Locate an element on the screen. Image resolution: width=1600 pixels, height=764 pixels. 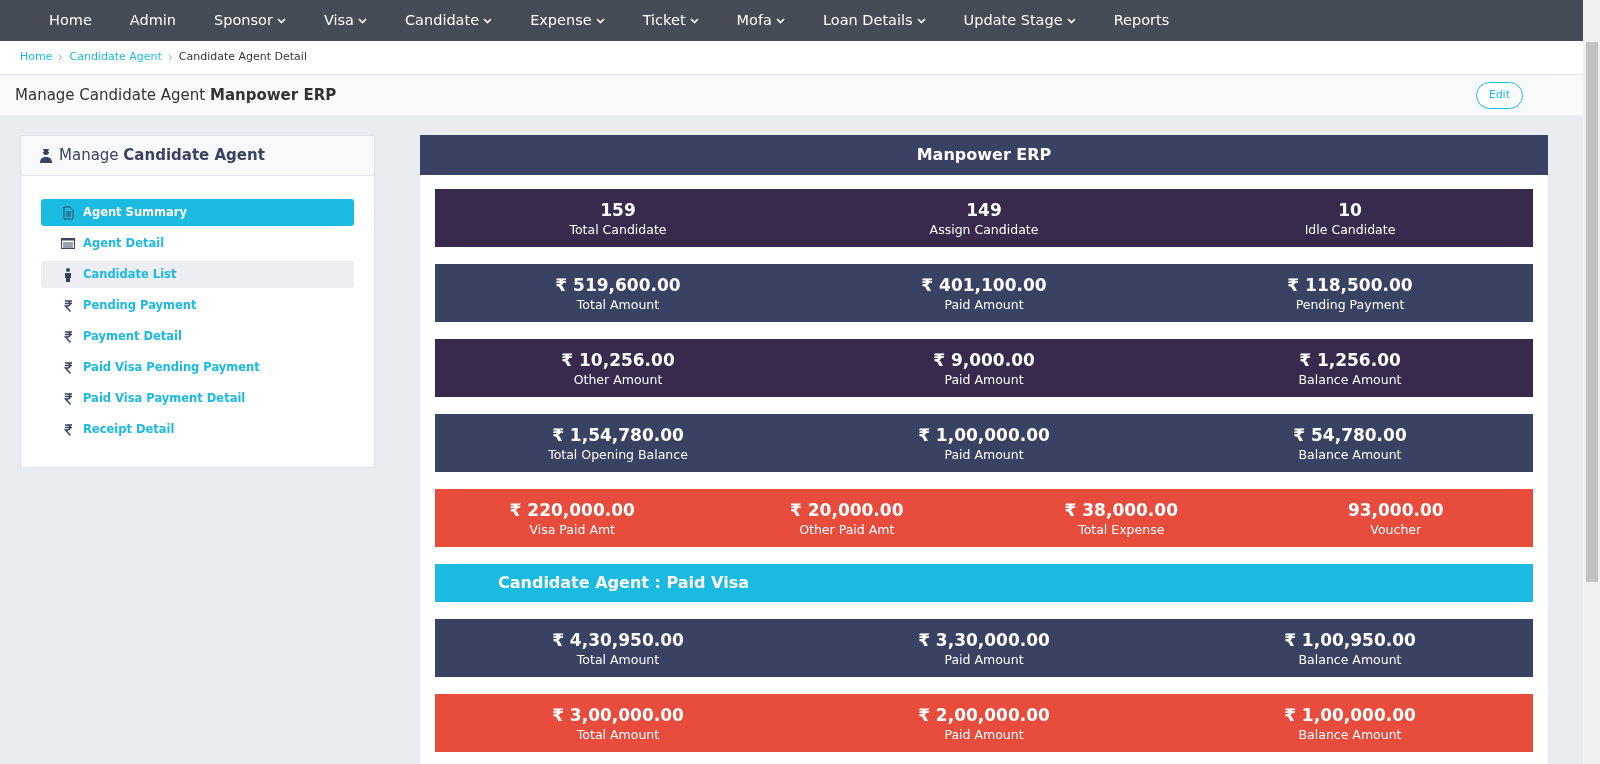
stat-value: ₹ 1,256.00 is located at coordinates (1350, 359).